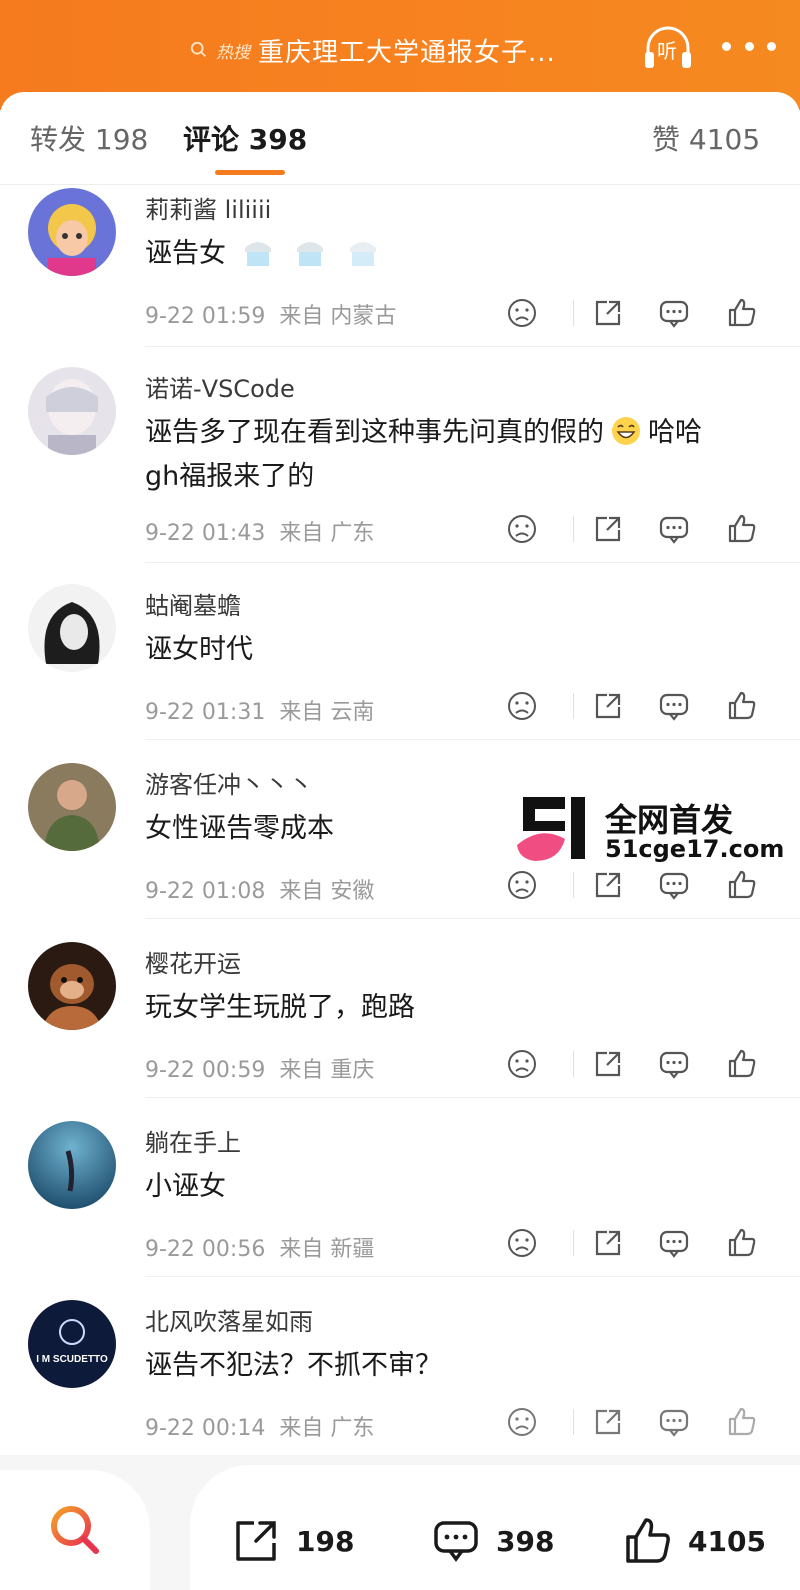  I want to click on comment-author: 游客任冲丶丶丶, so click(229, 782).